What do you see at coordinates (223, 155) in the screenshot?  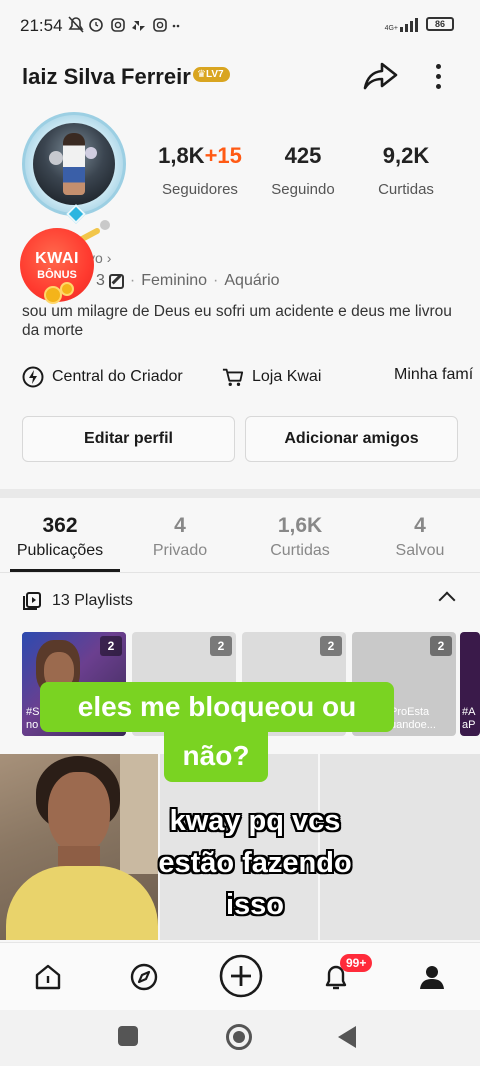 I see `stat-increment: +15` at bounding box center [223, 155].